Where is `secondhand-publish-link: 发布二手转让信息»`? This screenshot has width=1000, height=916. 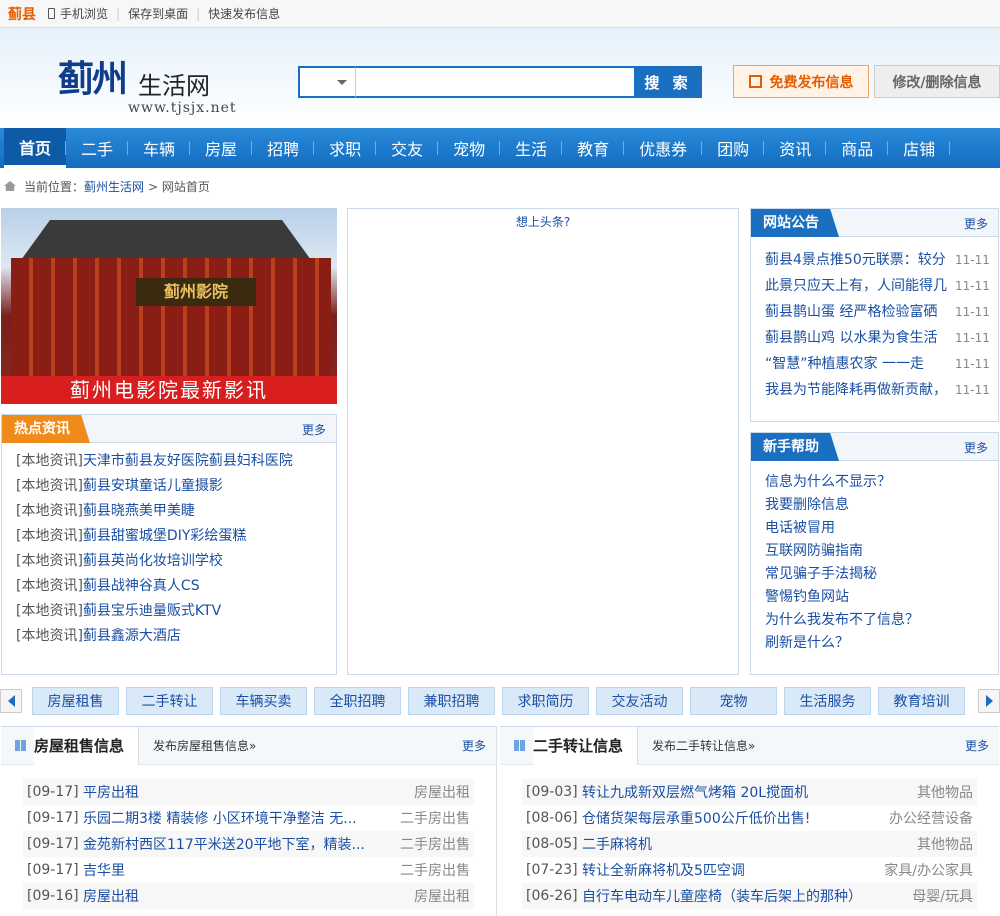 secondhand-publish-link: 发布二手转让信息» is located at coordinates (703, 745).